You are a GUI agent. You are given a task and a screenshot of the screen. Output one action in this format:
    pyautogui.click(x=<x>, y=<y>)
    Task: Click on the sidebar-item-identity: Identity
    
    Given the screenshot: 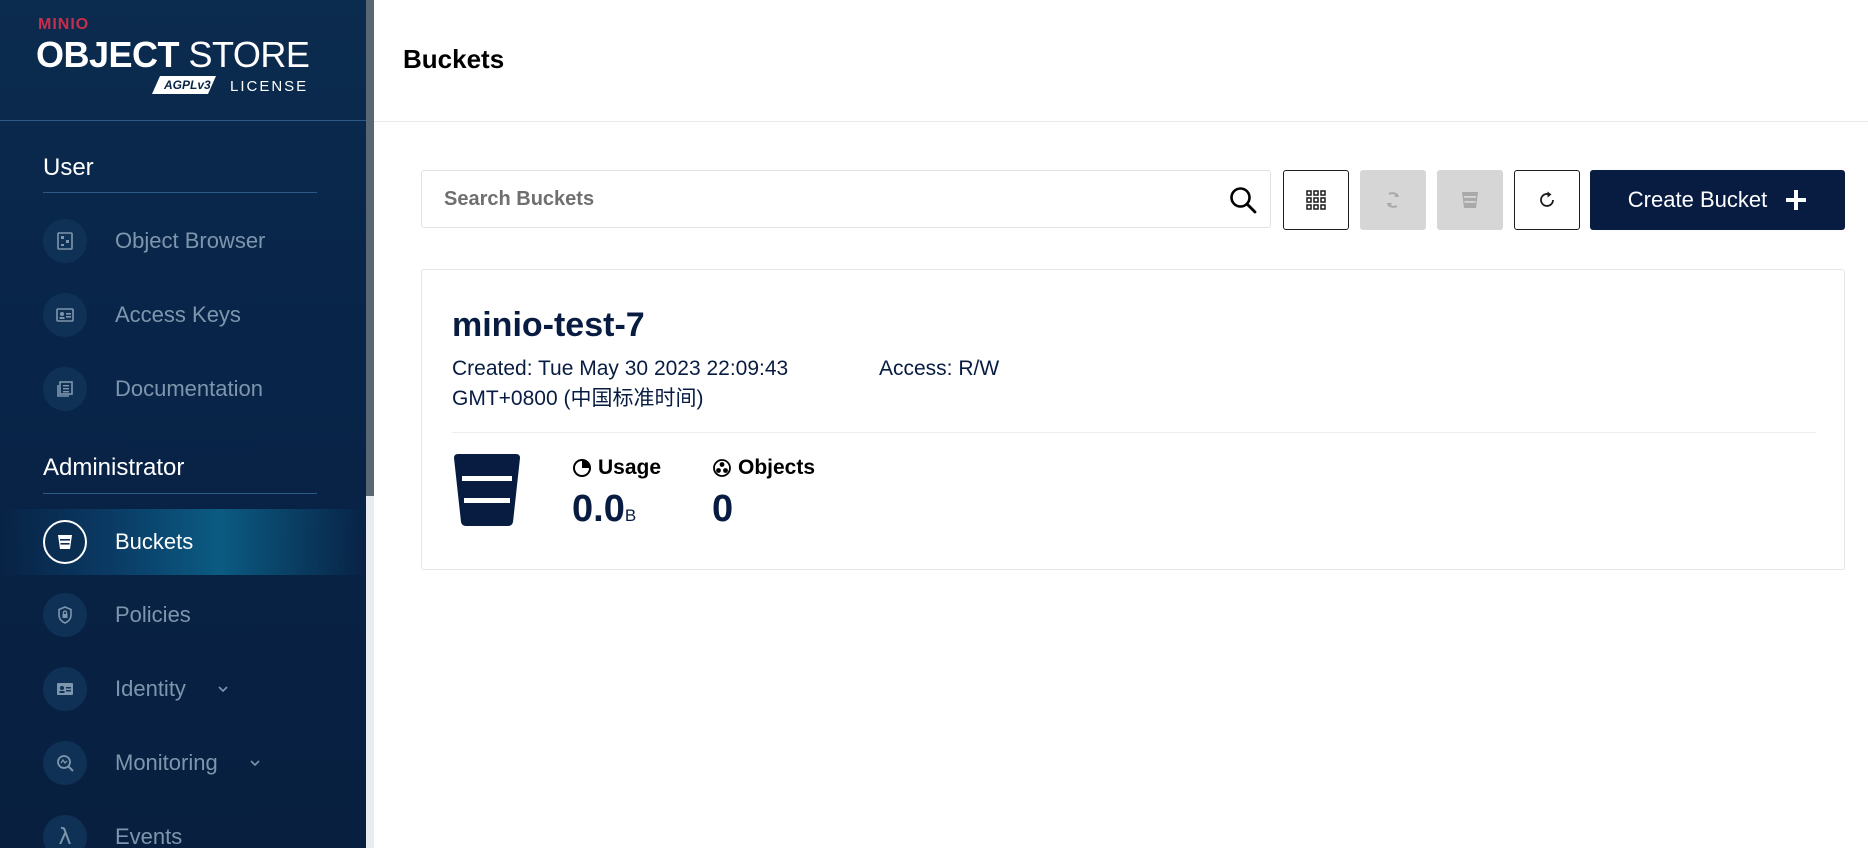 What is the action you would take?
    pyautogui.click(x=183, y=689)
    